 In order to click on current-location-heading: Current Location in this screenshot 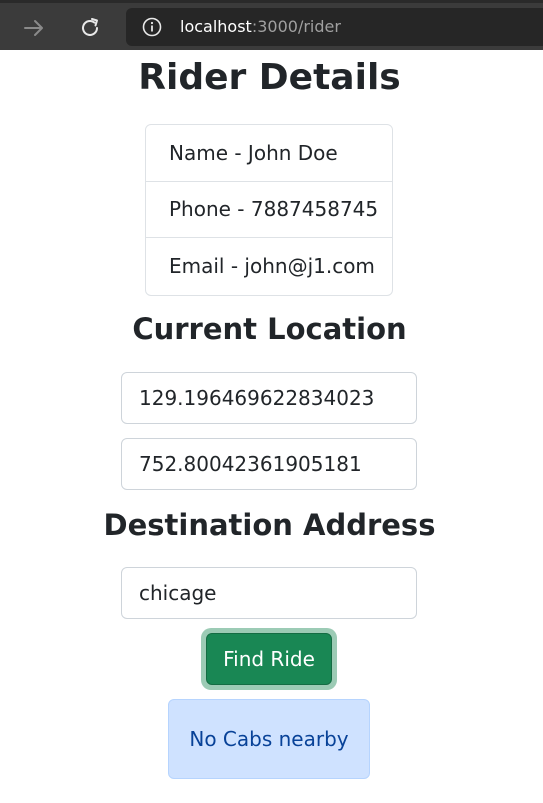, I will do `click(269, 329)`.